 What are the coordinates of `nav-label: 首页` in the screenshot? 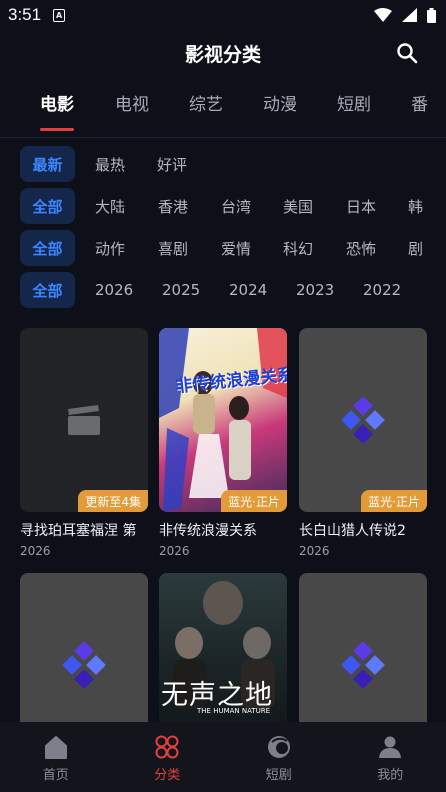 It's located at (55, 775).